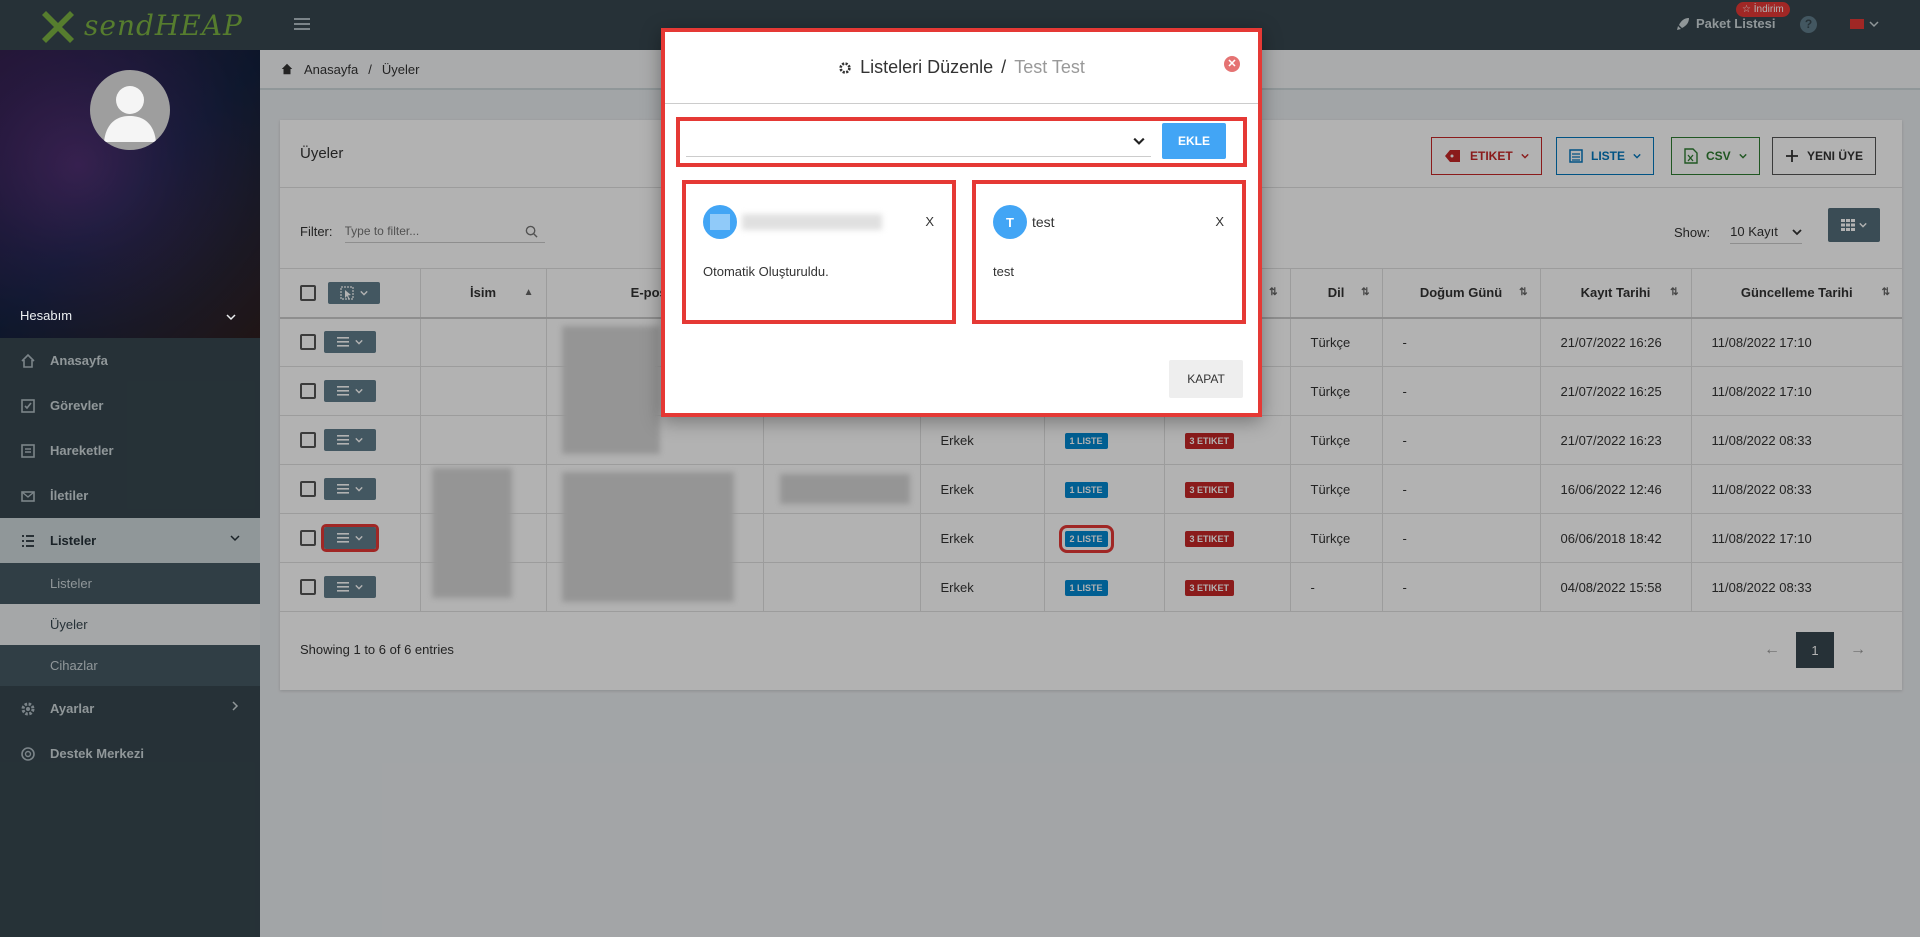  I want to click on list-description: Otomatik Oluşturuldu., so click(766, 271).